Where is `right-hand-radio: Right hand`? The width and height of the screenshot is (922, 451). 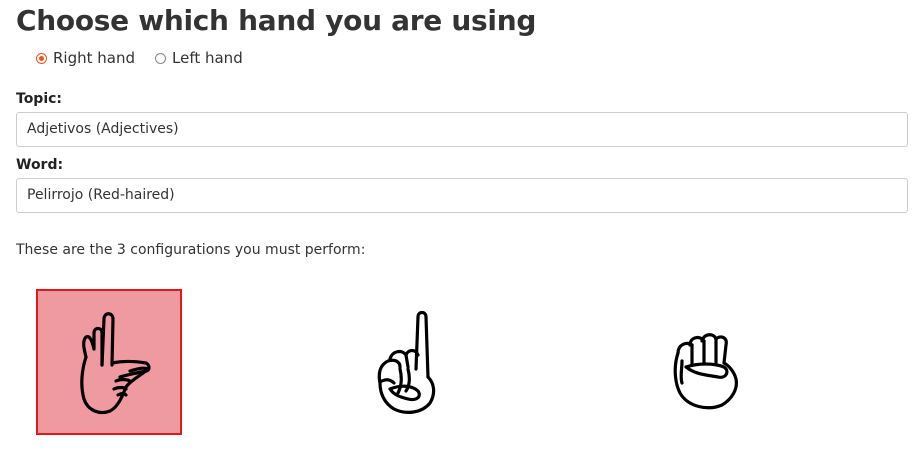
right-hand-radio: Right hand is located at coordinates (85, 58).